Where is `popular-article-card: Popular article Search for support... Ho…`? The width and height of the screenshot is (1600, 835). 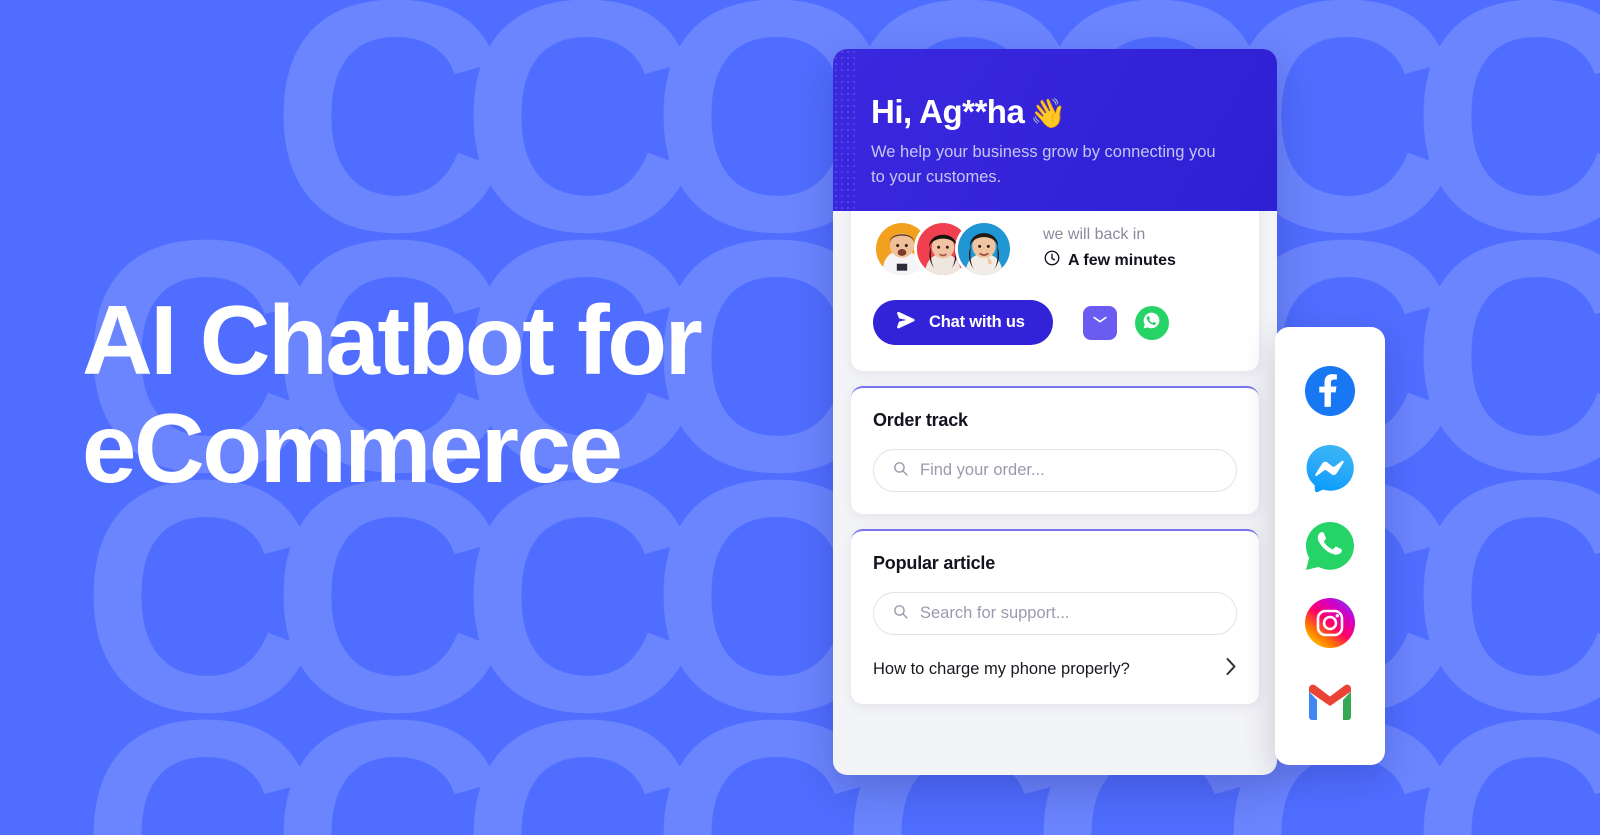 popular-article-card: Popular article Search for support... Ho… is located at coordinates (1055, 616).